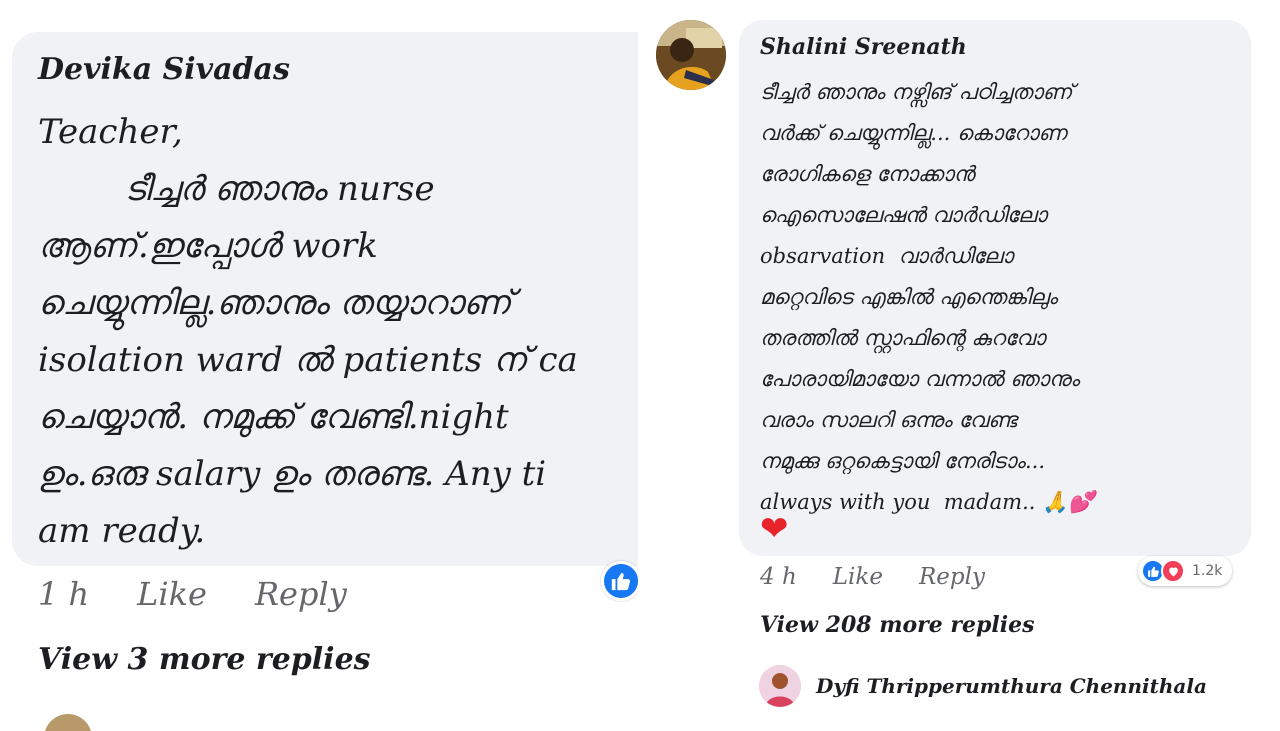 The height and width of the screenshot is (731, 1280). Describe the element at coordinates (778, 577) in the screenshot. I see `comment-timestamp: 4 h` at that location.